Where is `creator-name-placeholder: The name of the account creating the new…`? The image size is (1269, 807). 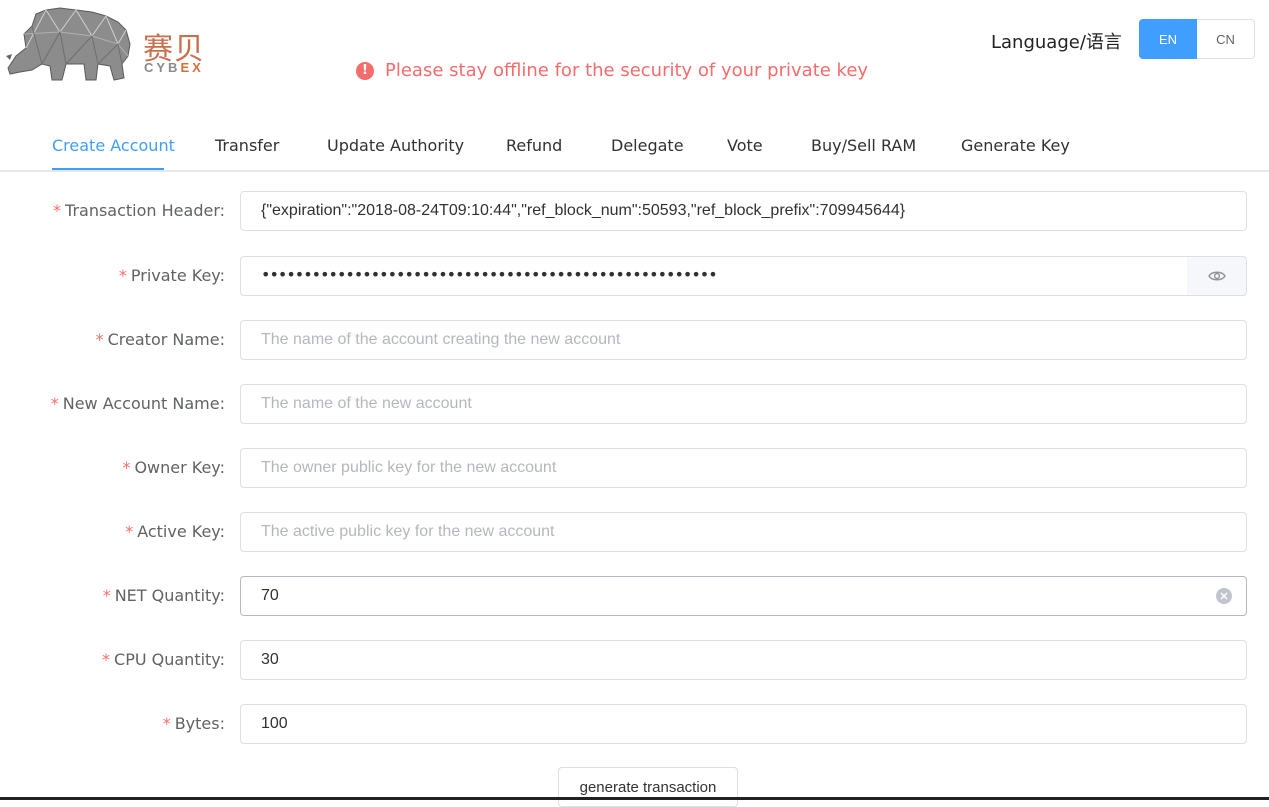 creator-name-placeholder: The name of the account creating the new… is located at coordinates (441, 339).